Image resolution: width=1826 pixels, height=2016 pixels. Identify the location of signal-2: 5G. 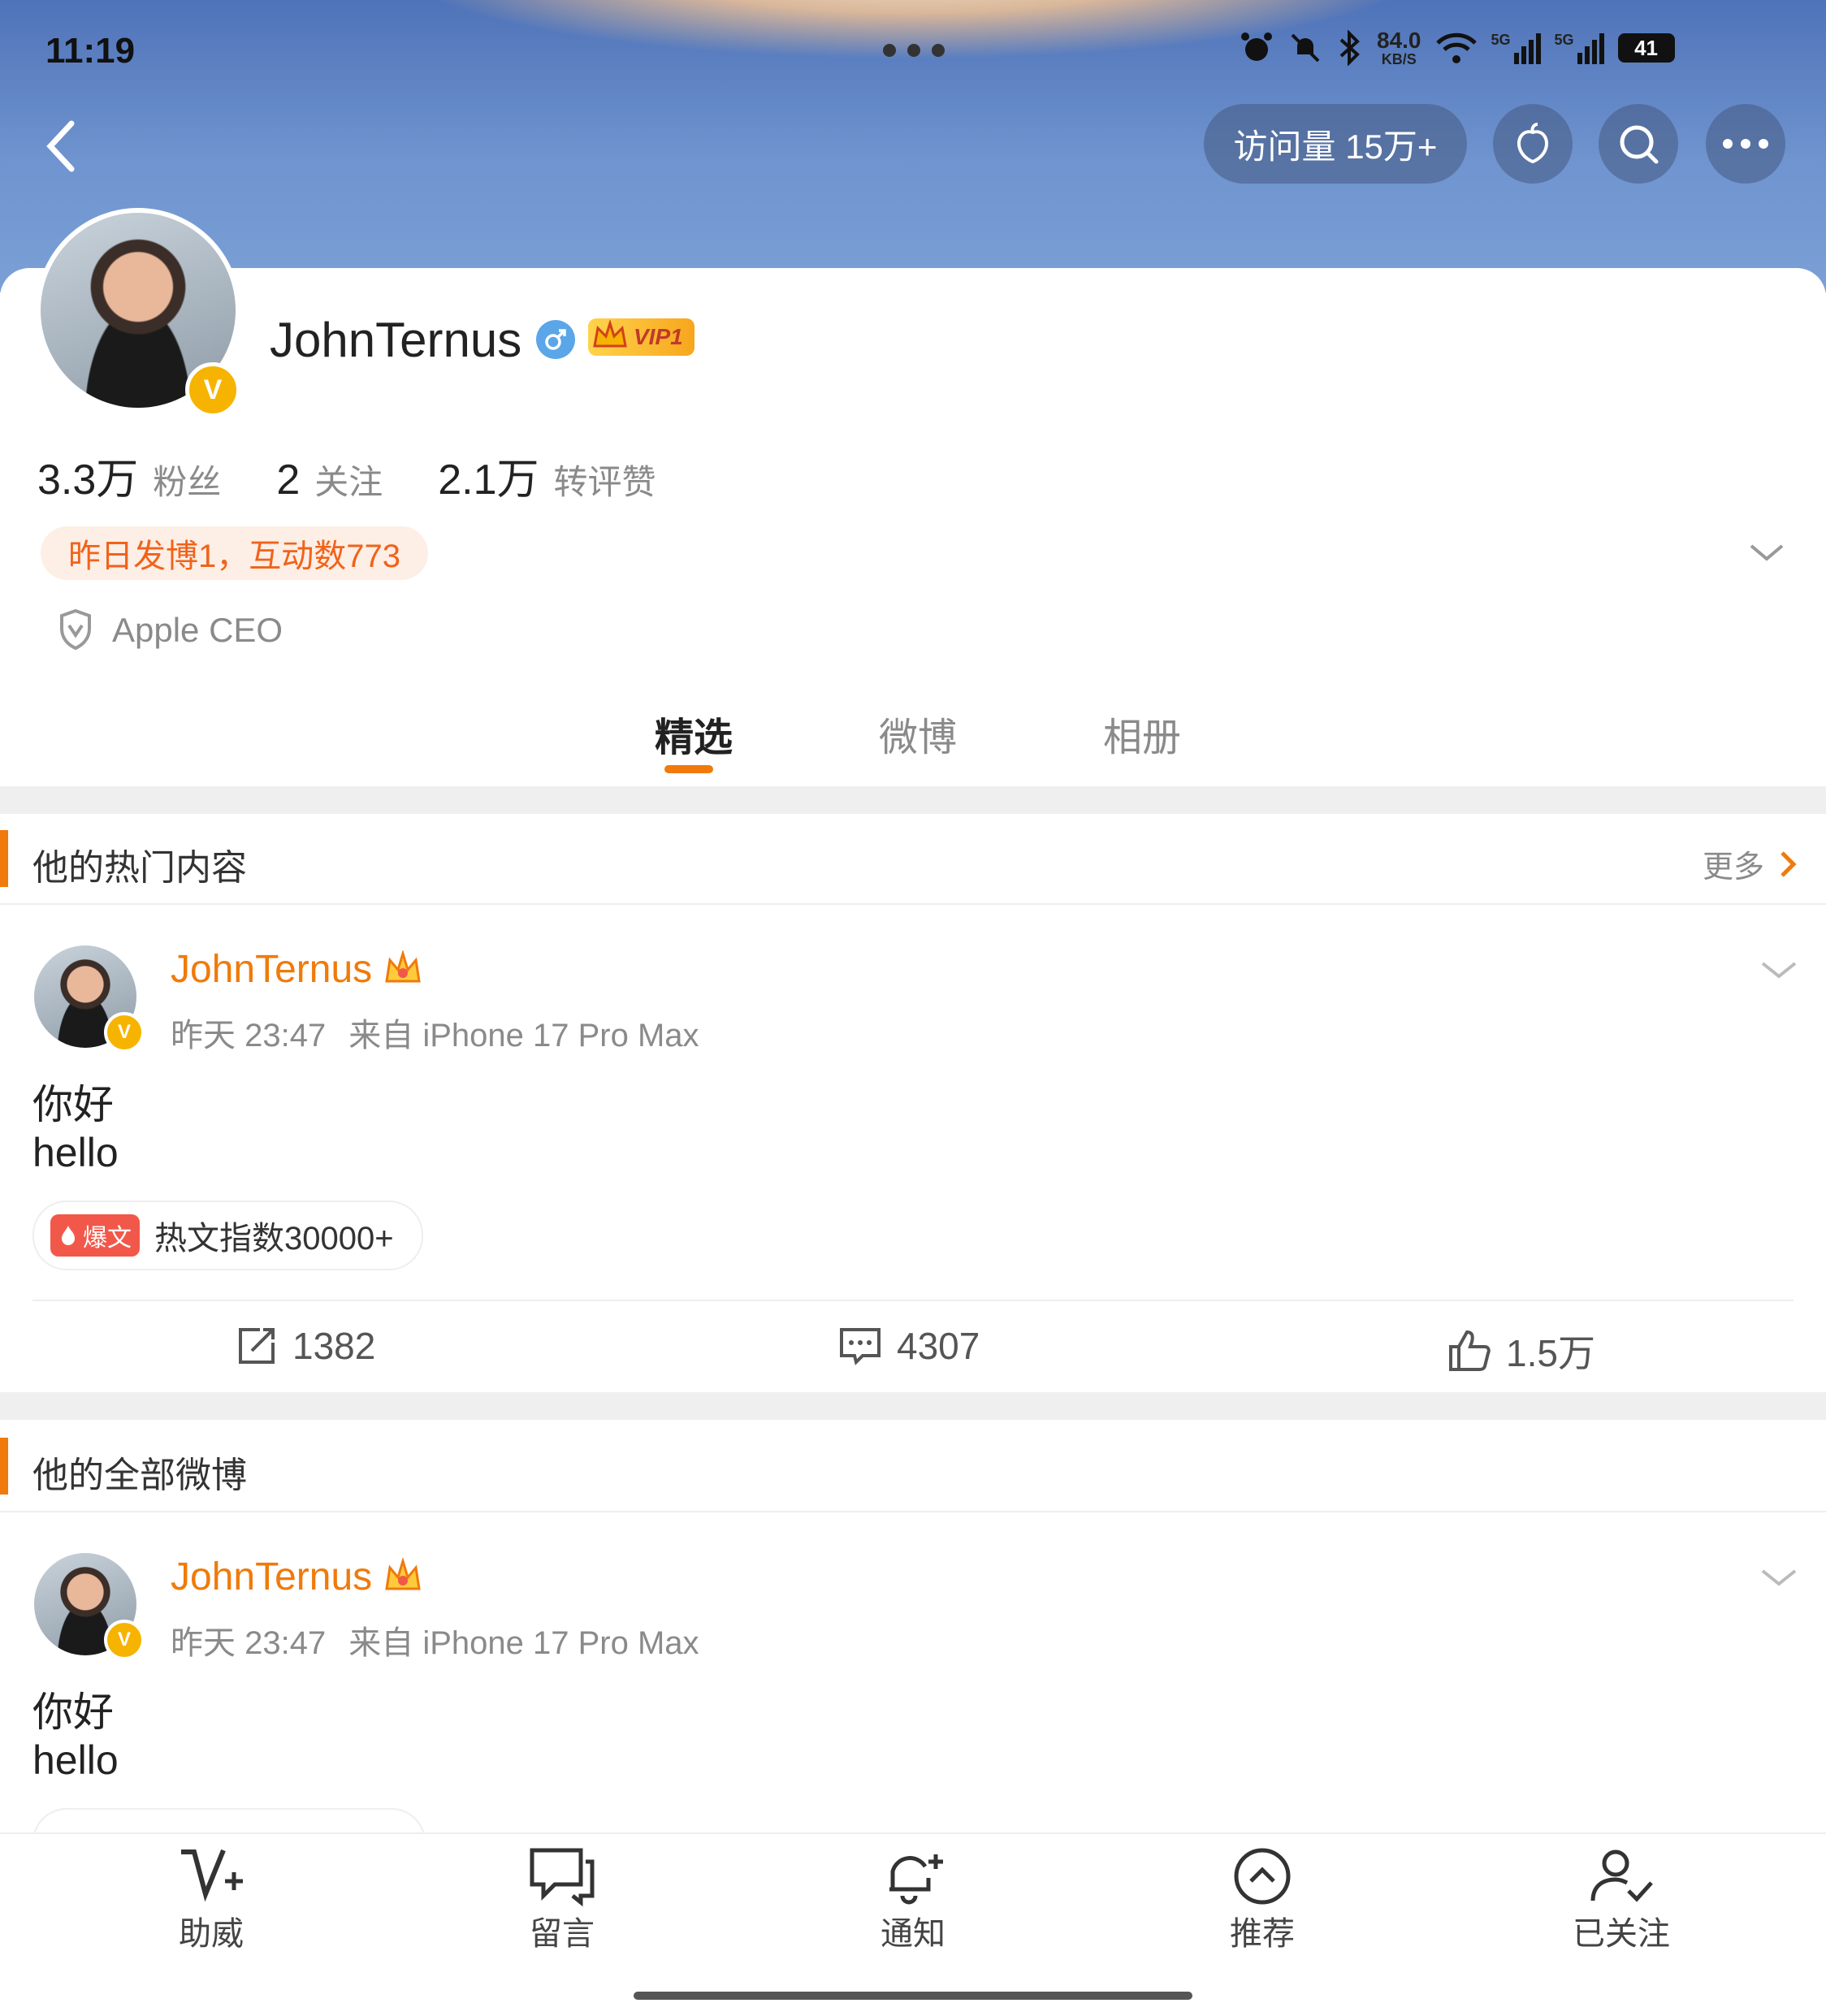
(1580, 48).